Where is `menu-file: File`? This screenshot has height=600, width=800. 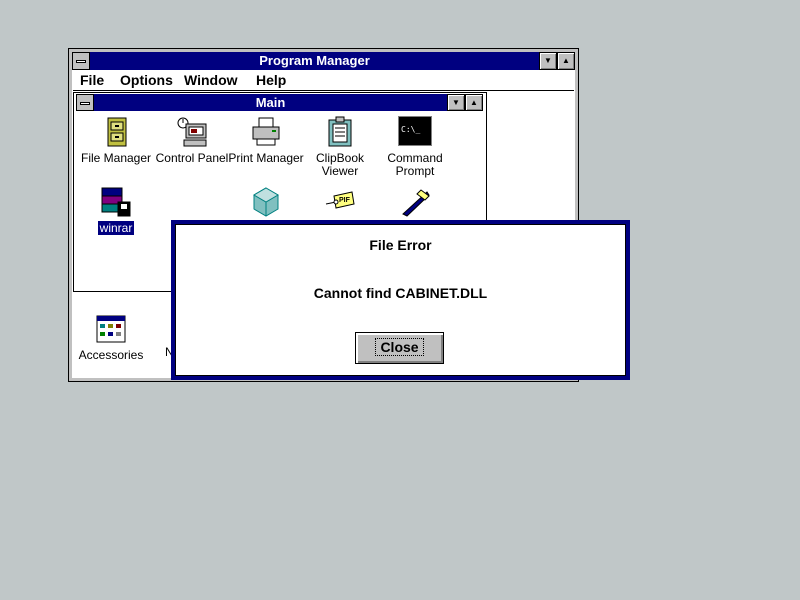 menu-file: File is located at coordinates (92, 80).